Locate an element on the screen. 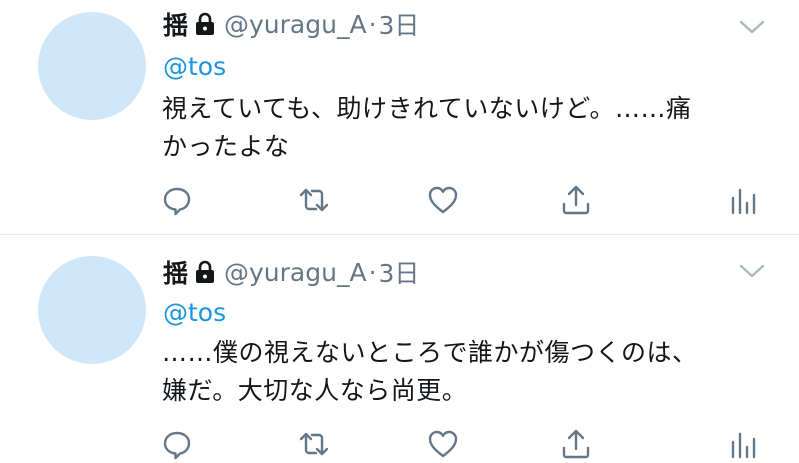  tweet-text-line: 嫌だ。大切な人なら尚更。 is located at coordinates (315, 390).